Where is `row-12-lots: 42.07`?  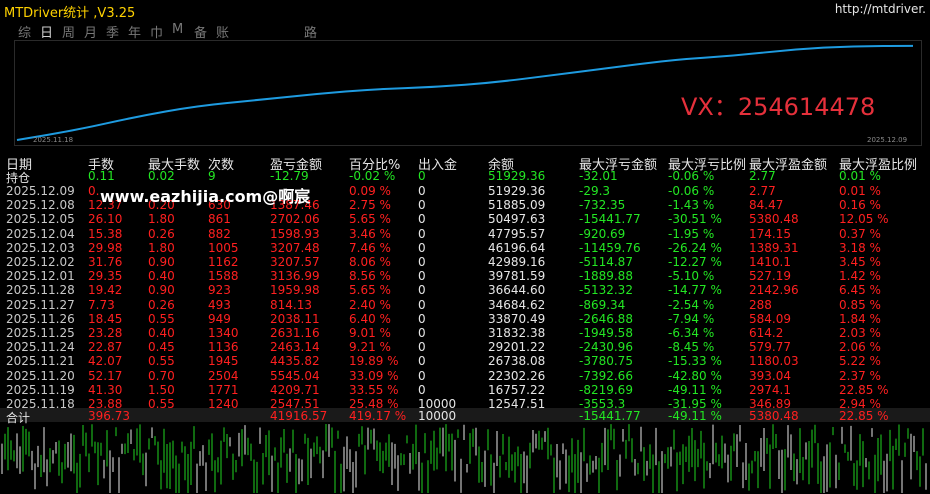
row-12-lots: 42.07 is located at coordinates (105, 361).